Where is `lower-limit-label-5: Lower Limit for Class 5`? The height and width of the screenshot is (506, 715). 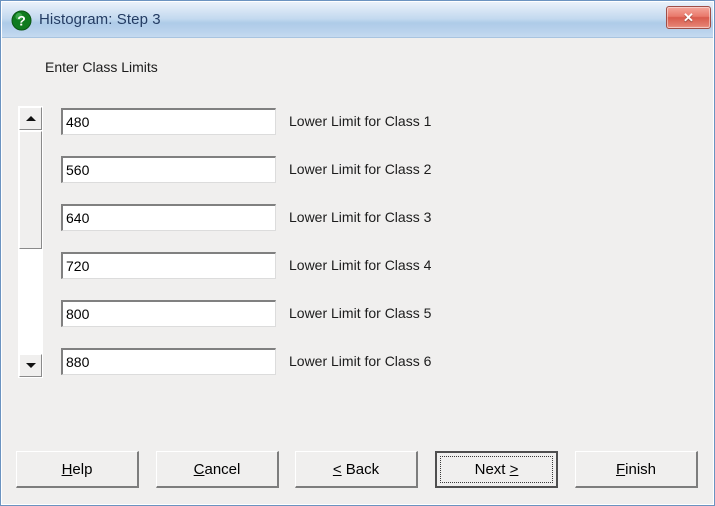 lower-limit-label-5: Lower Limit for Class 5 is located at coordinates (360, 313).